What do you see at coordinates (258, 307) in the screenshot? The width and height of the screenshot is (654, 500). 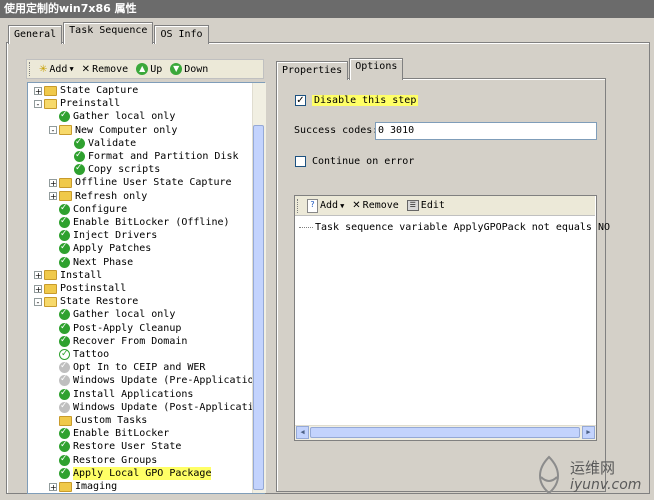 I see `tree-scroll-thumb` at bounding box center [258, 307].